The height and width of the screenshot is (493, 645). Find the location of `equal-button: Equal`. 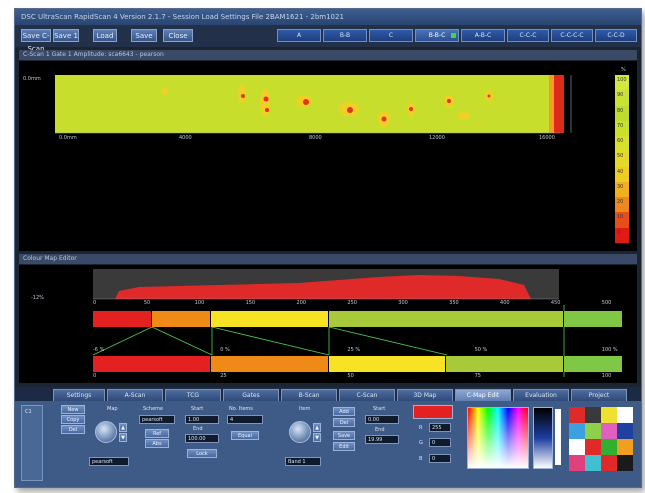

equal-button: Equal is located at coordinates (245, 435).